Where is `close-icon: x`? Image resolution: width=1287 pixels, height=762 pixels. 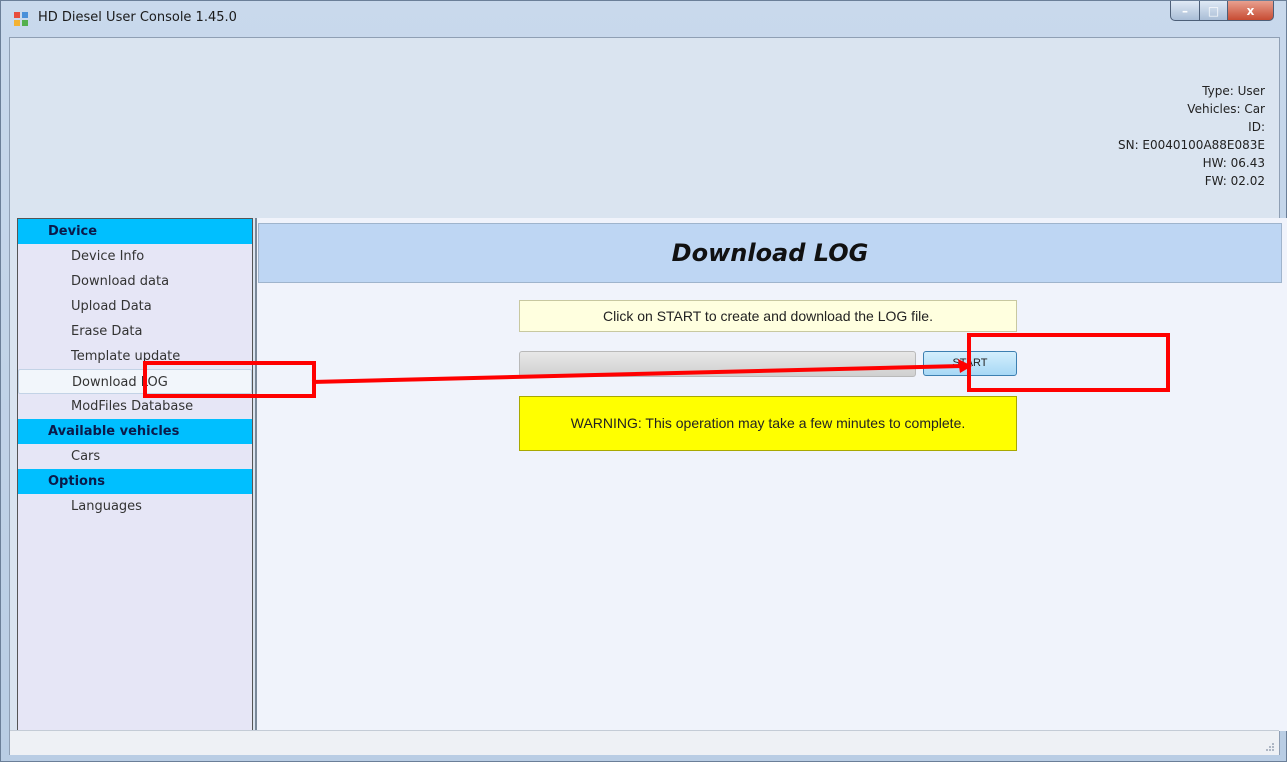
close-icon: x is located at coordinates (1250, 10).